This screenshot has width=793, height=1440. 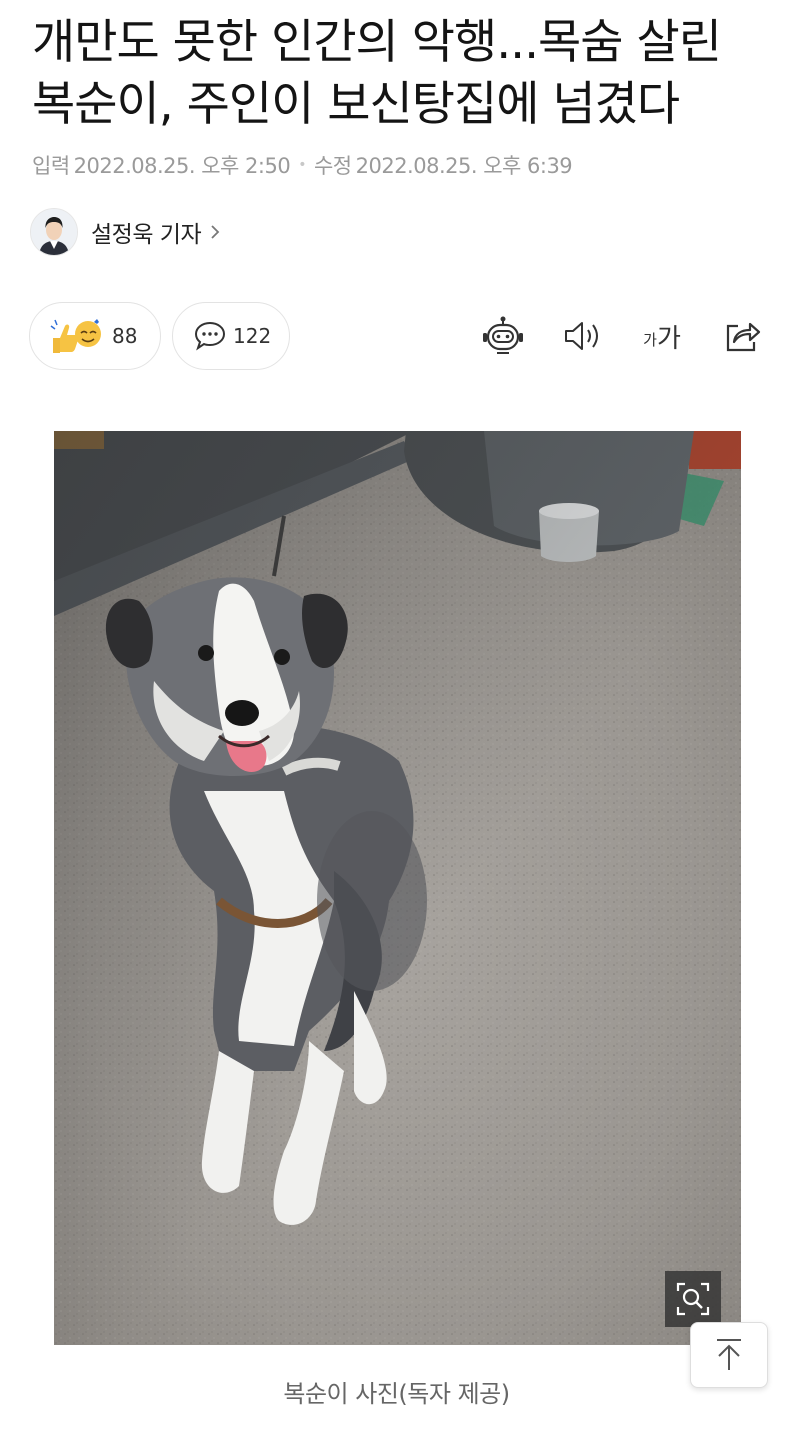 I want to click on photo-caption: 복순이 사진(독자 제공), so click(x=396, y=1394).